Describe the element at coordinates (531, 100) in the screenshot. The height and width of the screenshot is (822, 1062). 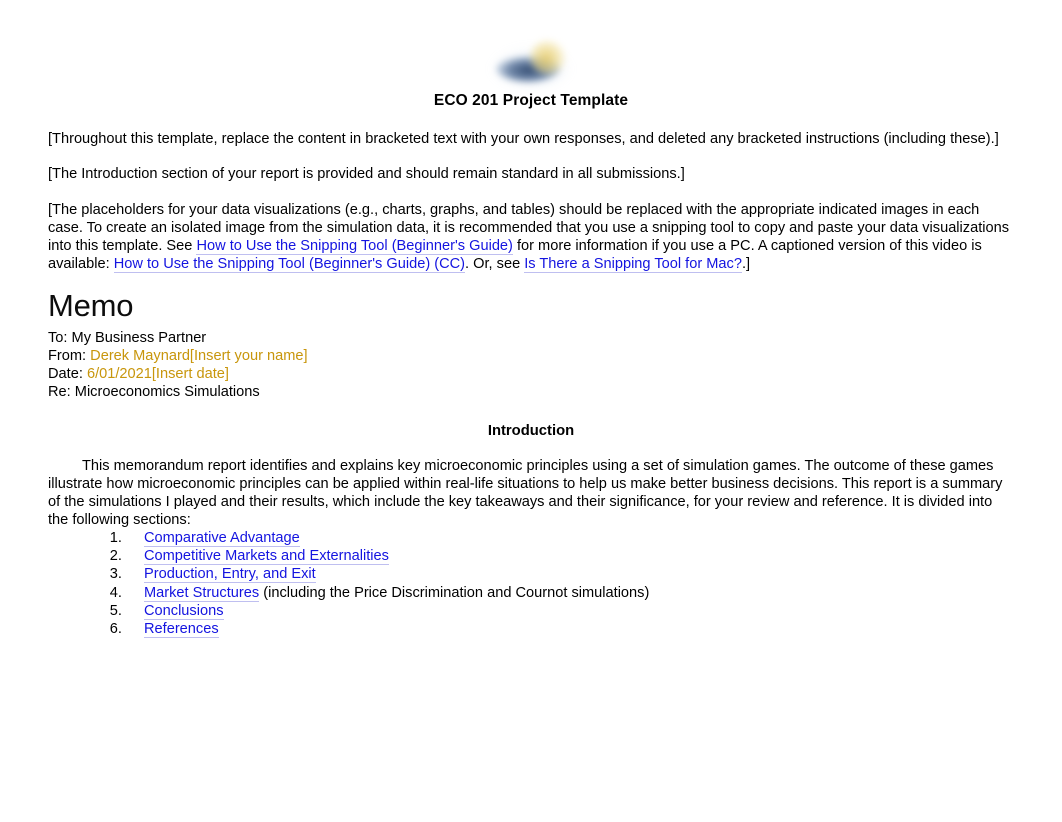
I see `page-title: ECO 201 Project Template` at that location.